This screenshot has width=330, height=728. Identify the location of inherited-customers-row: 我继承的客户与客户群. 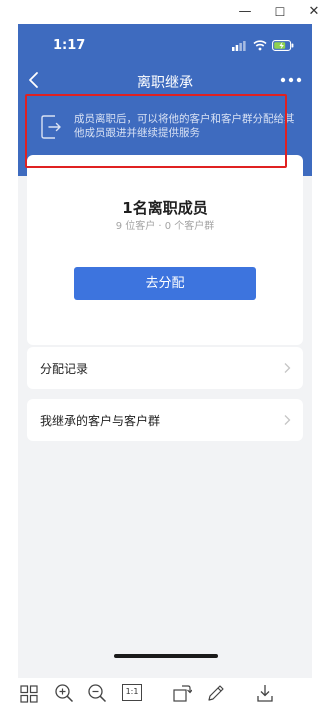
(165, 420).